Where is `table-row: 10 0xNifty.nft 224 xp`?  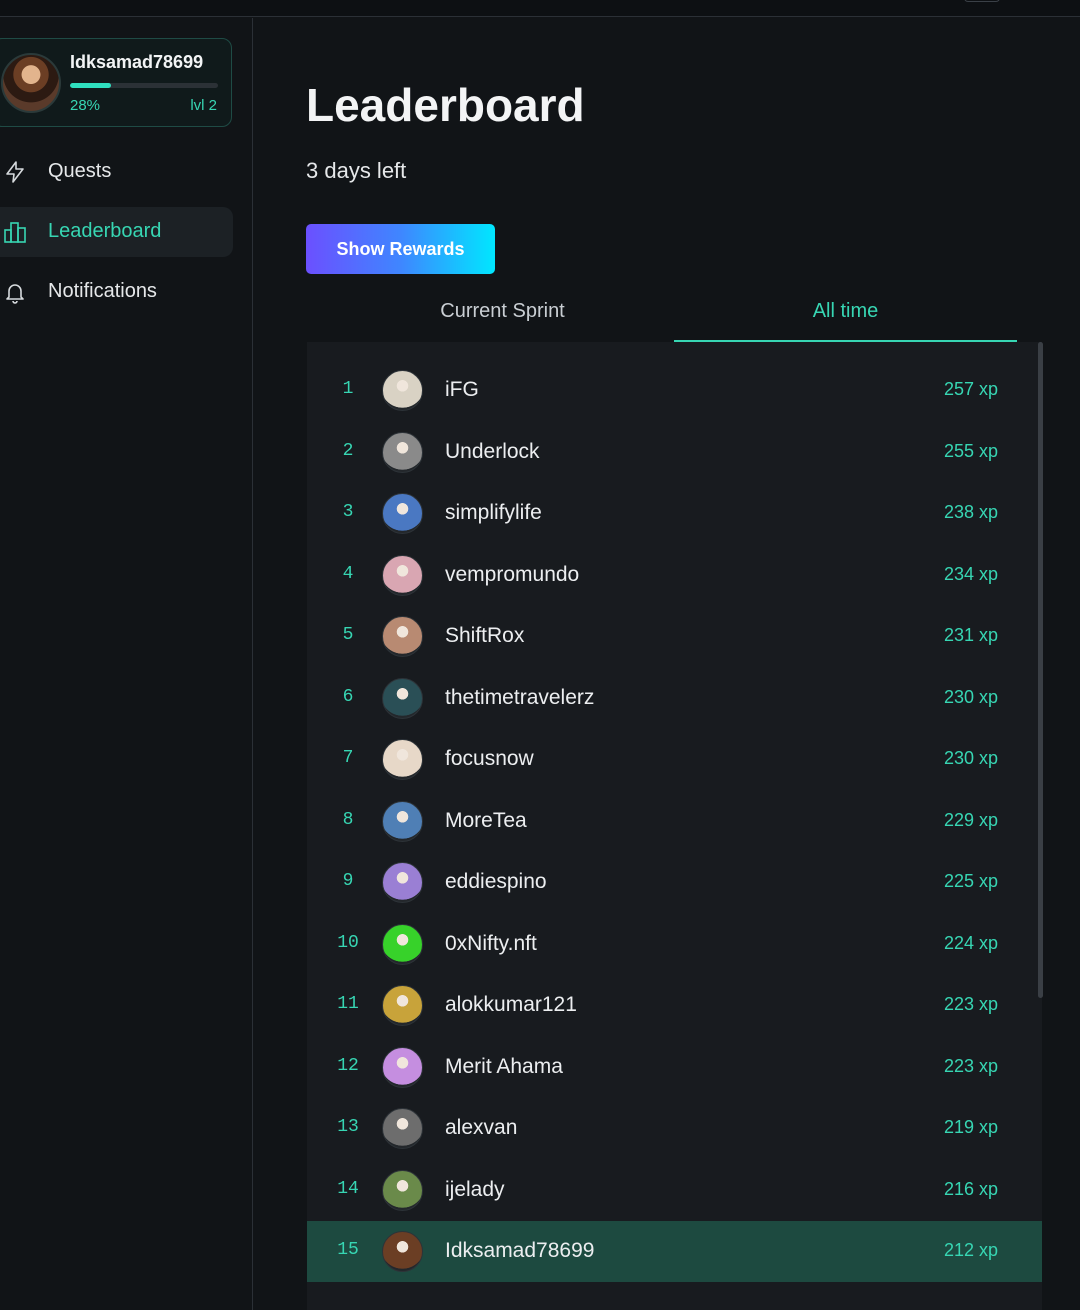
table-row: 10 0xNifty.nft 224 xp is located at coordinates (674, 944).